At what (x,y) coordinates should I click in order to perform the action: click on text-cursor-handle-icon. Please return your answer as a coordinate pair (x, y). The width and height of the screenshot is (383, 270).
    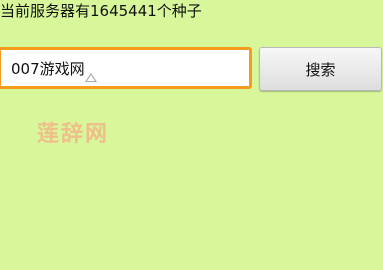
    Looking at the image, I should click on (91, 77).